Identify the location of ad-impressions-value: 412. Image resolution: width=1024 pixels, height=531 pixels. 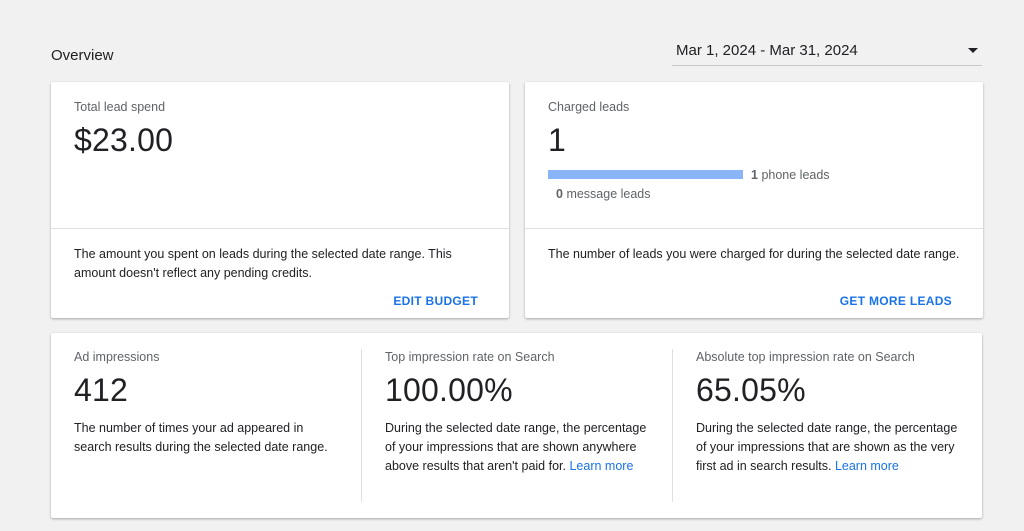
(101, 390).